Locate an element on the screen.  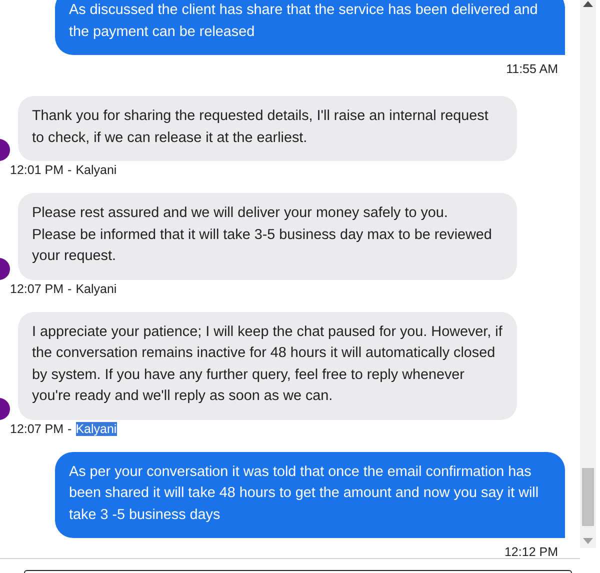
message-bubble: Thank you for sharing the requested details, I'll raise an internal request to check, if we can release it at the earliest. is located at coordinates (267, 128).